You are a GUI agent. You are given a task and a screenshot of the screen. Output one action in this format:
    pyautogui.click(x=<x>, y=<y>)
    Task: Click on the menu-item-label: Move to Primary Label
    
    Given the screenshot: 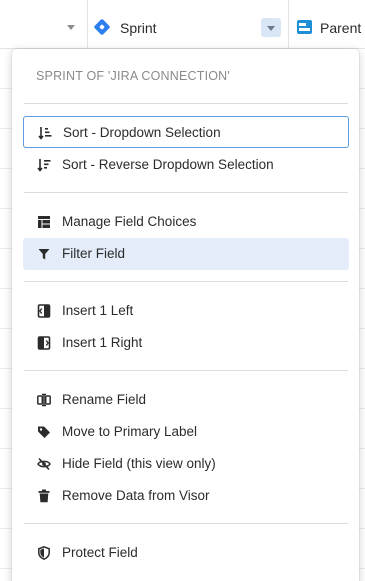 What is the action you would take?
    pyautogui.click(x=130, y=431)
    